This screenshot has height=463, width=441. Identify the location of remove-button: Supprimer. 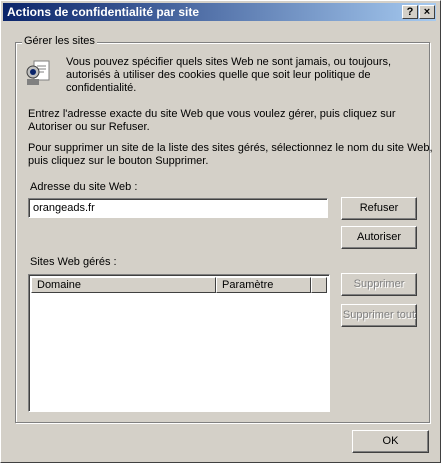
(379, 284).